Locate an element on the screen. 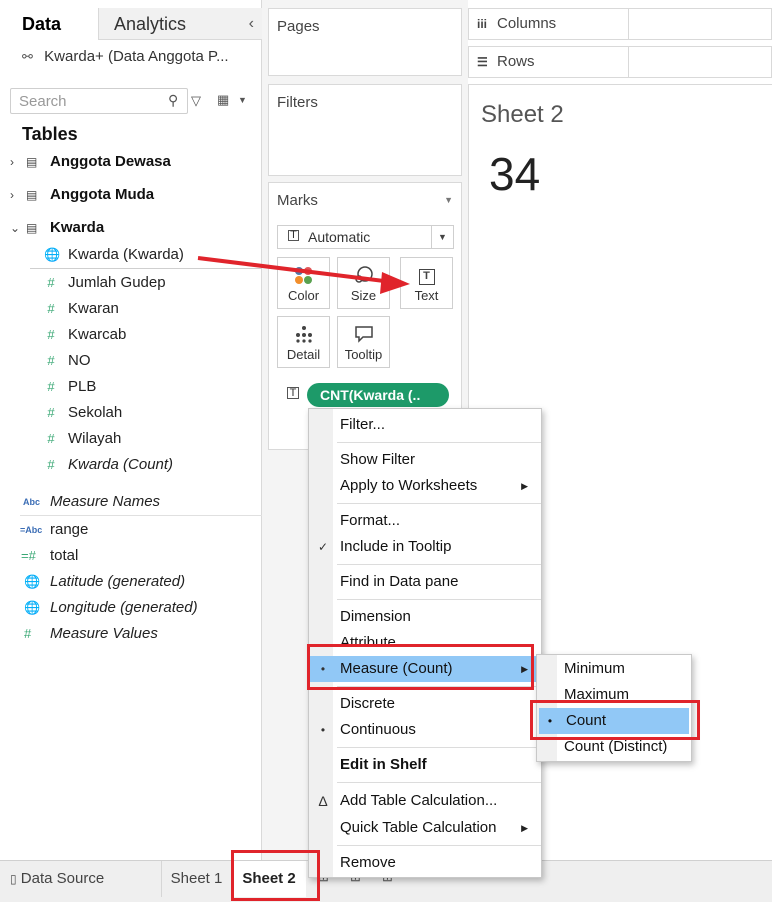 The image size is (772, 902). rows-label-cell: ☰ Rows is located at coordinates (549, 62).